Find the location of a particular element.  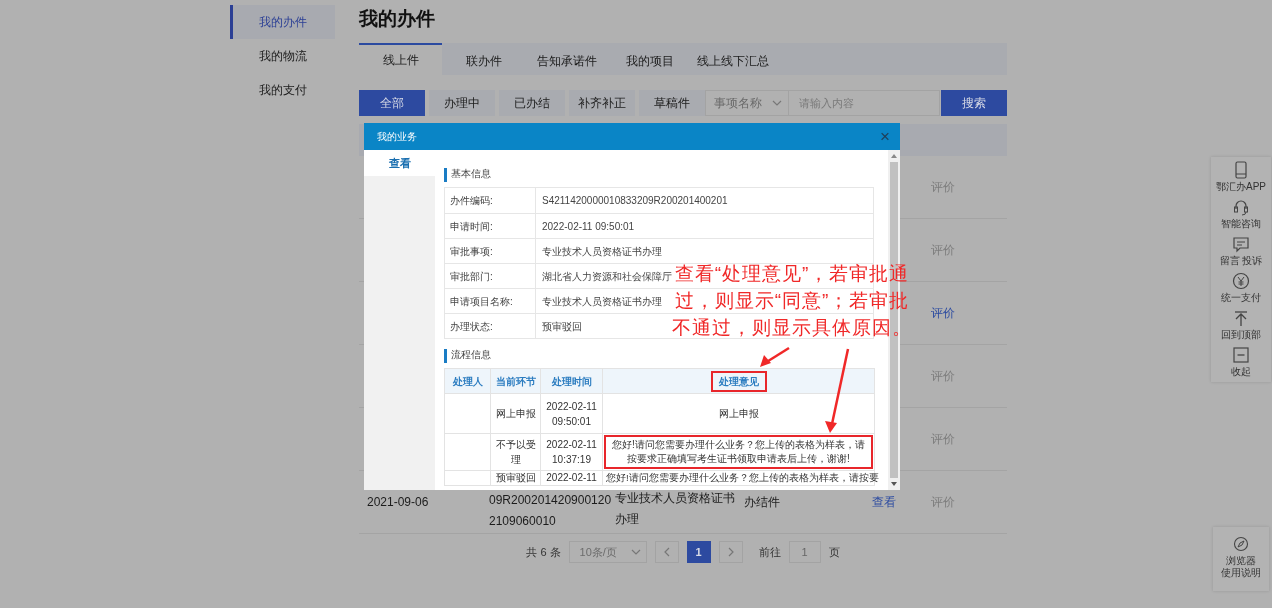

annotation-text: 查看“处理意见”，若审批通过，则显示“同意”；若审批不通过，则显示具体原因。 is located at coordinates (792, 301).